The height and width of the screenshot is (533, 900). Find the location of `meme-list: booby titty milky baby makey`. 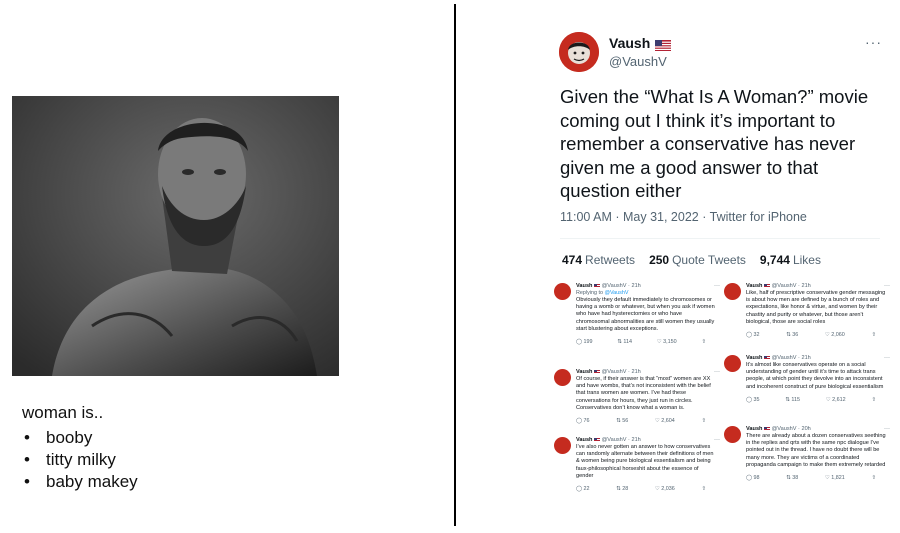

meme-list: booby titty milky baby makey is located at coordinates (80, 460).